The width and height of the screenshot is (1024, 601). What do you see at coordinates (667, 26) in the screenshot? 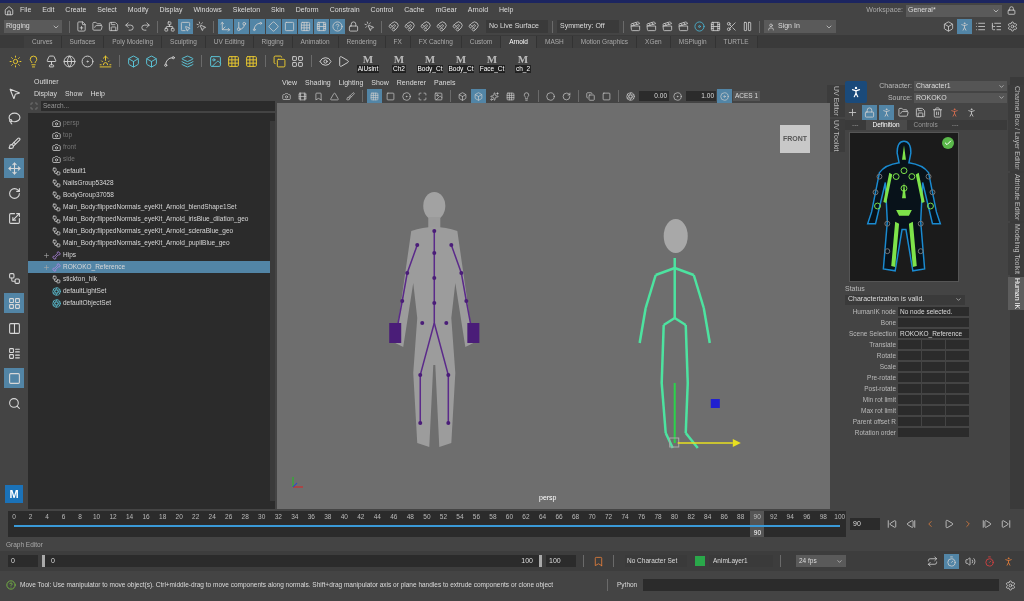
I see `ipr-icon` at bounding box center [667, 26].